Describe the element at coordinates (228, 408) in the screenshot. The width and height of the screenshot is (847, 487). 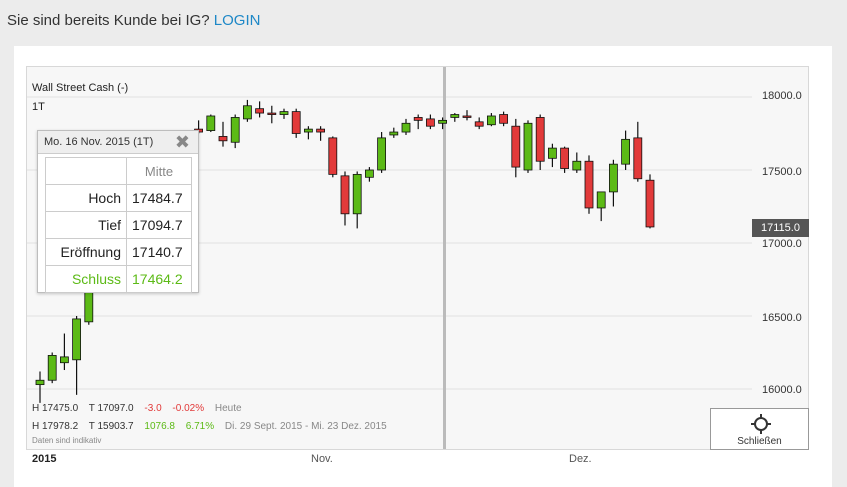
I see `today-label: Heute` at that location.